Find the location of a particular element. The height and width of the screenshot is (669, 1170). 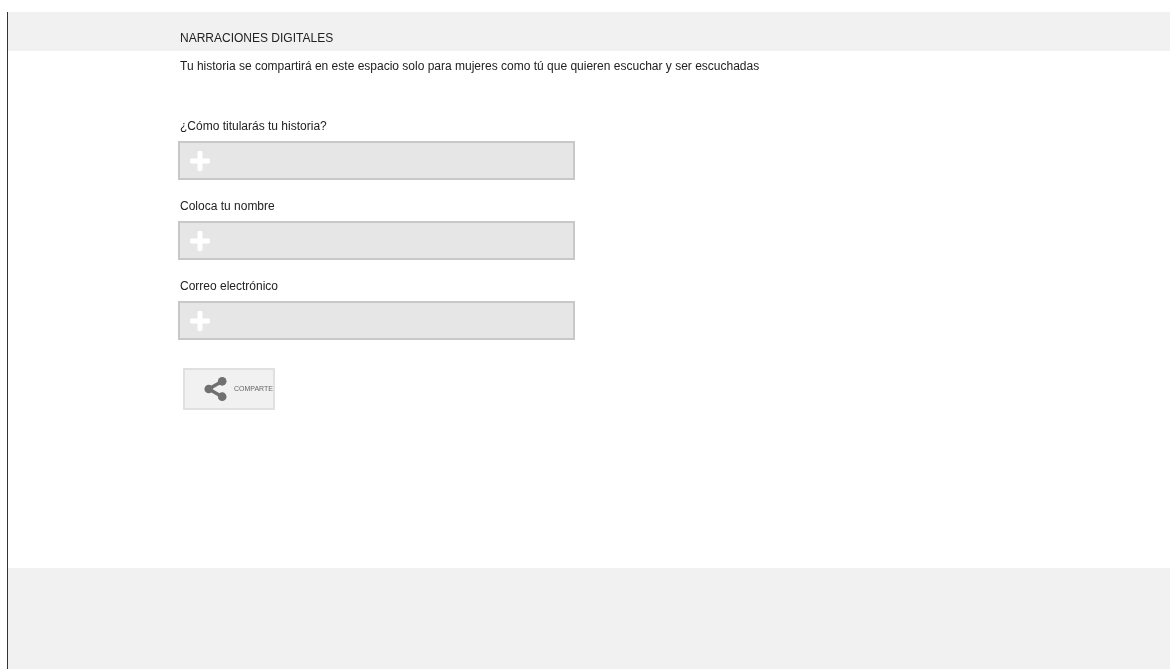

field-label: Correo electrónico is located at coordinates (230, 286).